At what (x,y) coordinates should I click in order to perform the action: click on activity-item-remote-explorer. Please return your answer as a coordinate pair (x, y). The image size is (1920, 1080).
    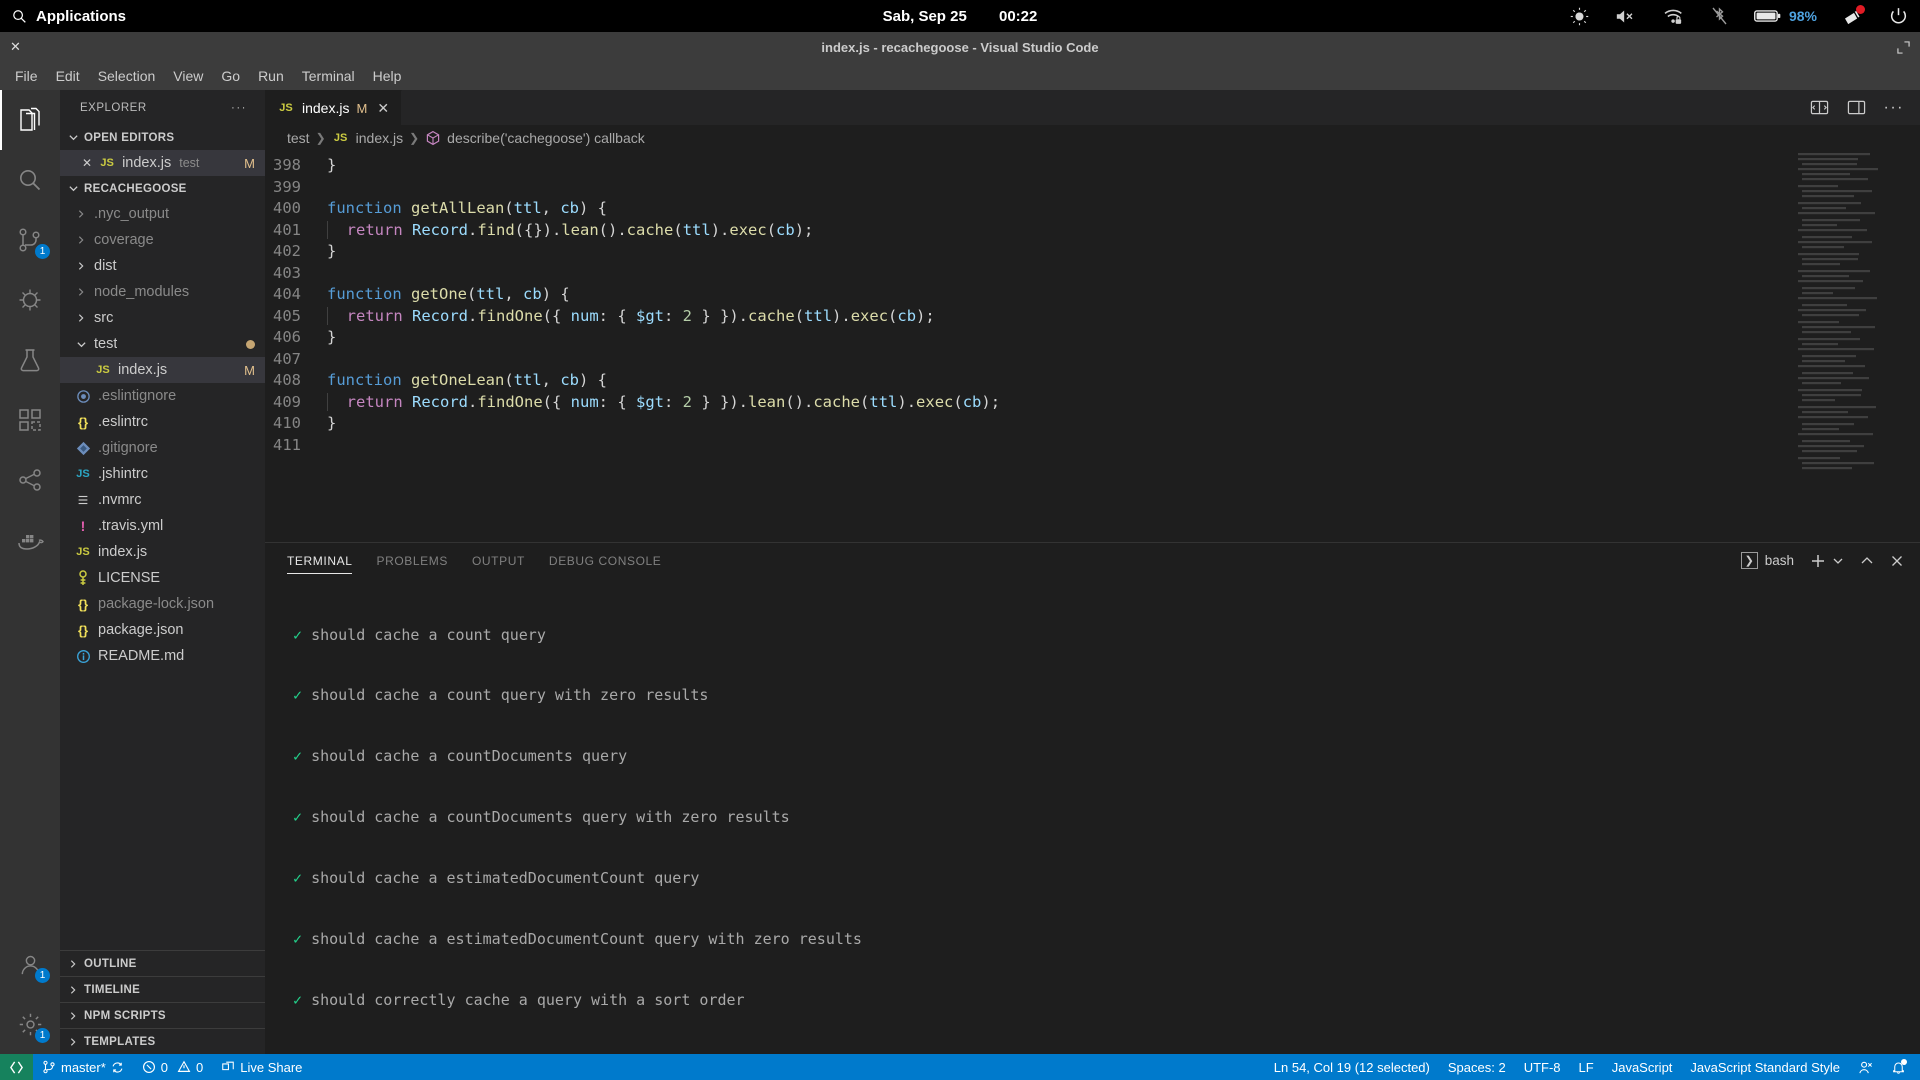
    Looking at the image, I should click on (30, 480).